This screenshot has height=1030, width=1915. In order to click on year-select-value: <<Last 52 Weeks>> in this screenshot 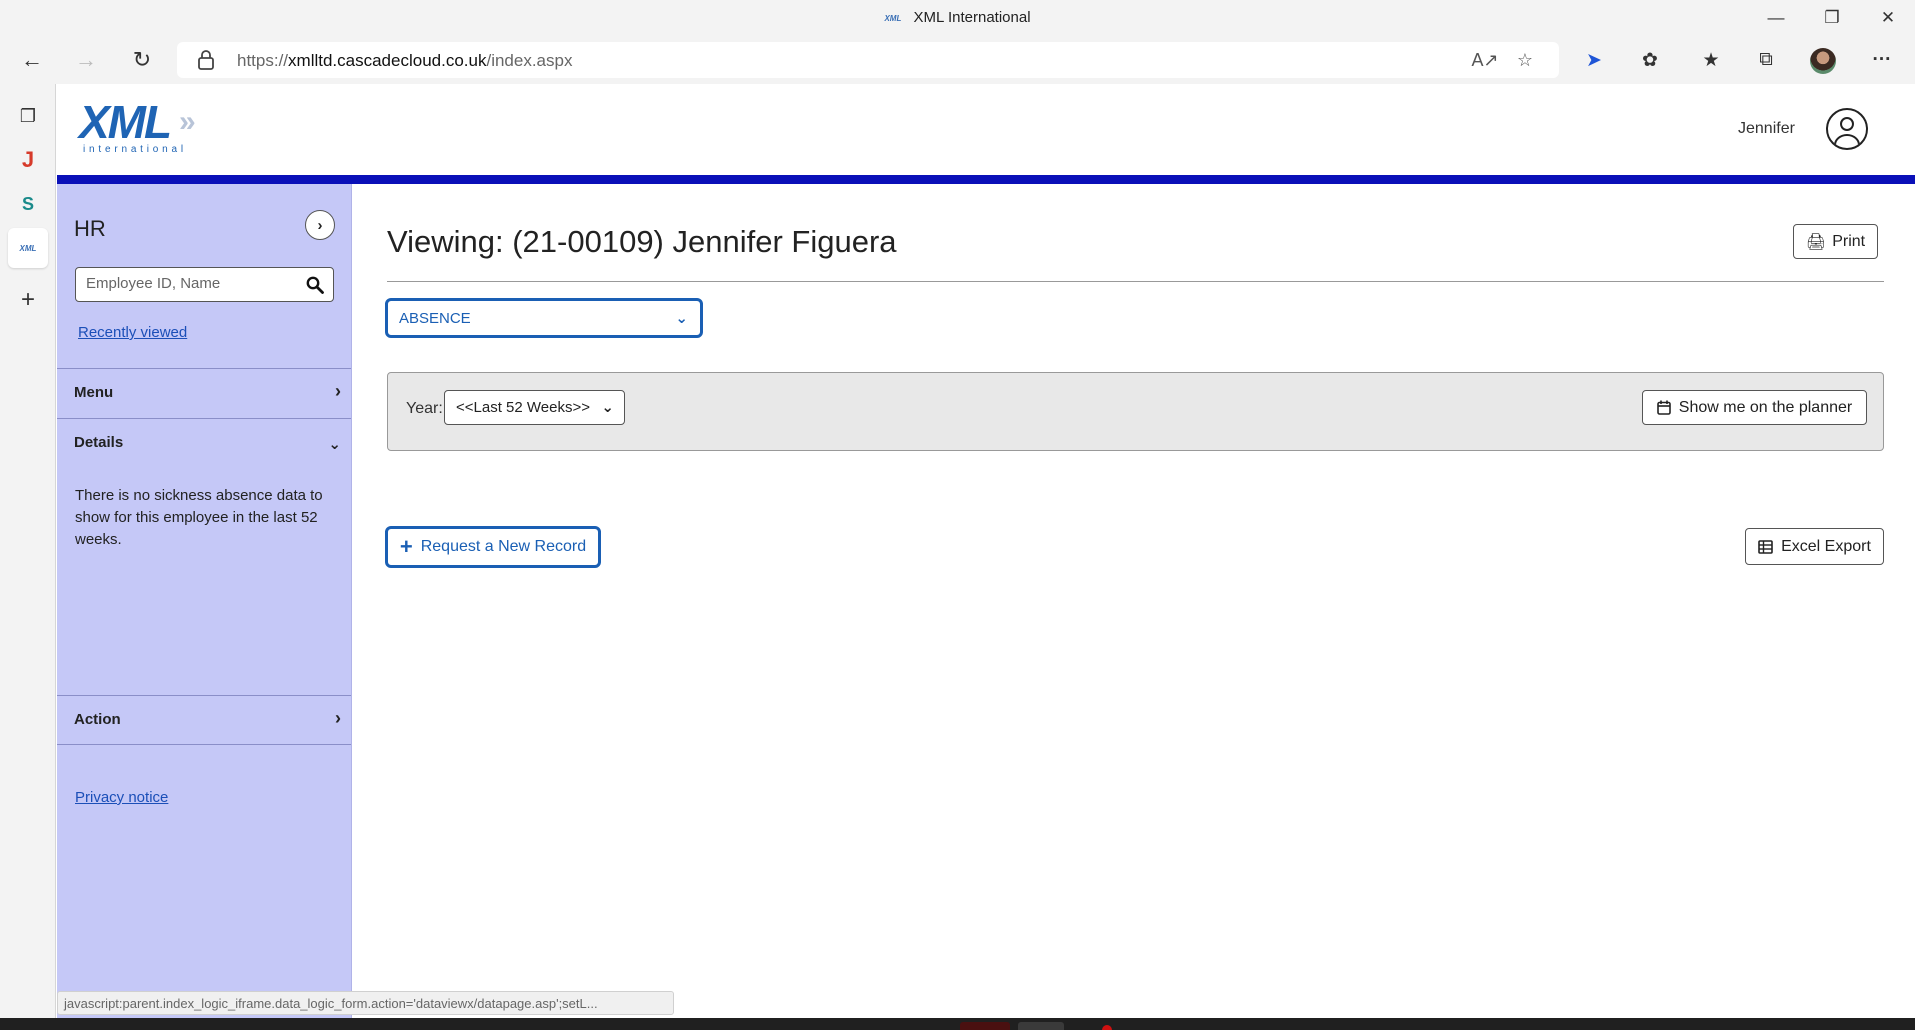, I will do `click(523, 407)`.